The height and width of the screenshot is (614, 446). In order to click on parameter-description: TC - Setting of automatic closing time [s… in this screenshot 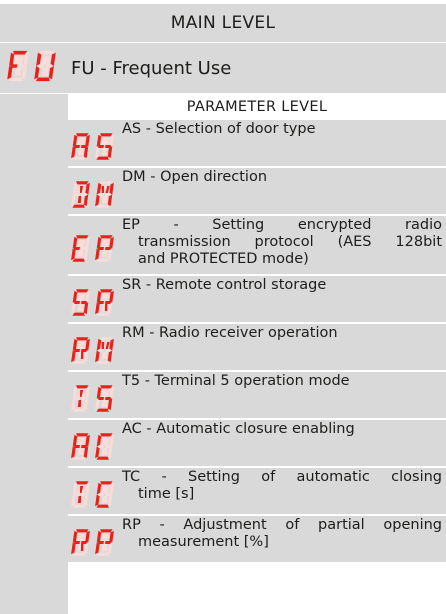, I will do `click(282, 486)`.